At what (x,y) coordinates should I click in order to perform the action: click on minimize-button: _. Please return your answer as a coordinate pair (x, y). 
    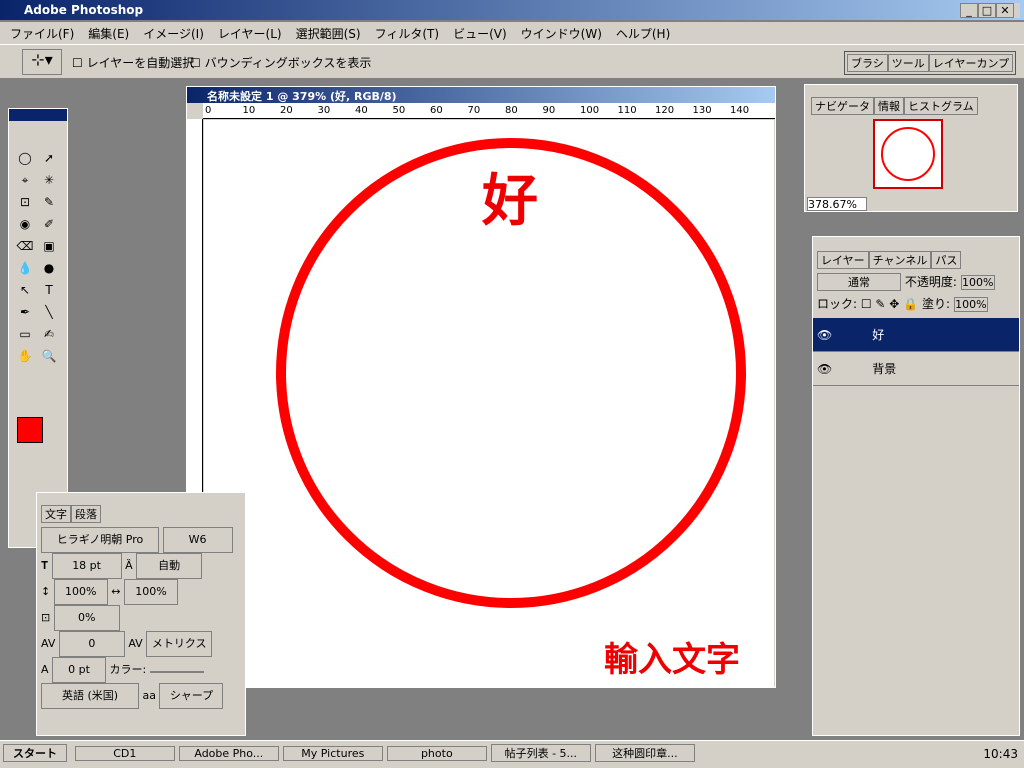
    Looking at the image, I should click on (969, 10).